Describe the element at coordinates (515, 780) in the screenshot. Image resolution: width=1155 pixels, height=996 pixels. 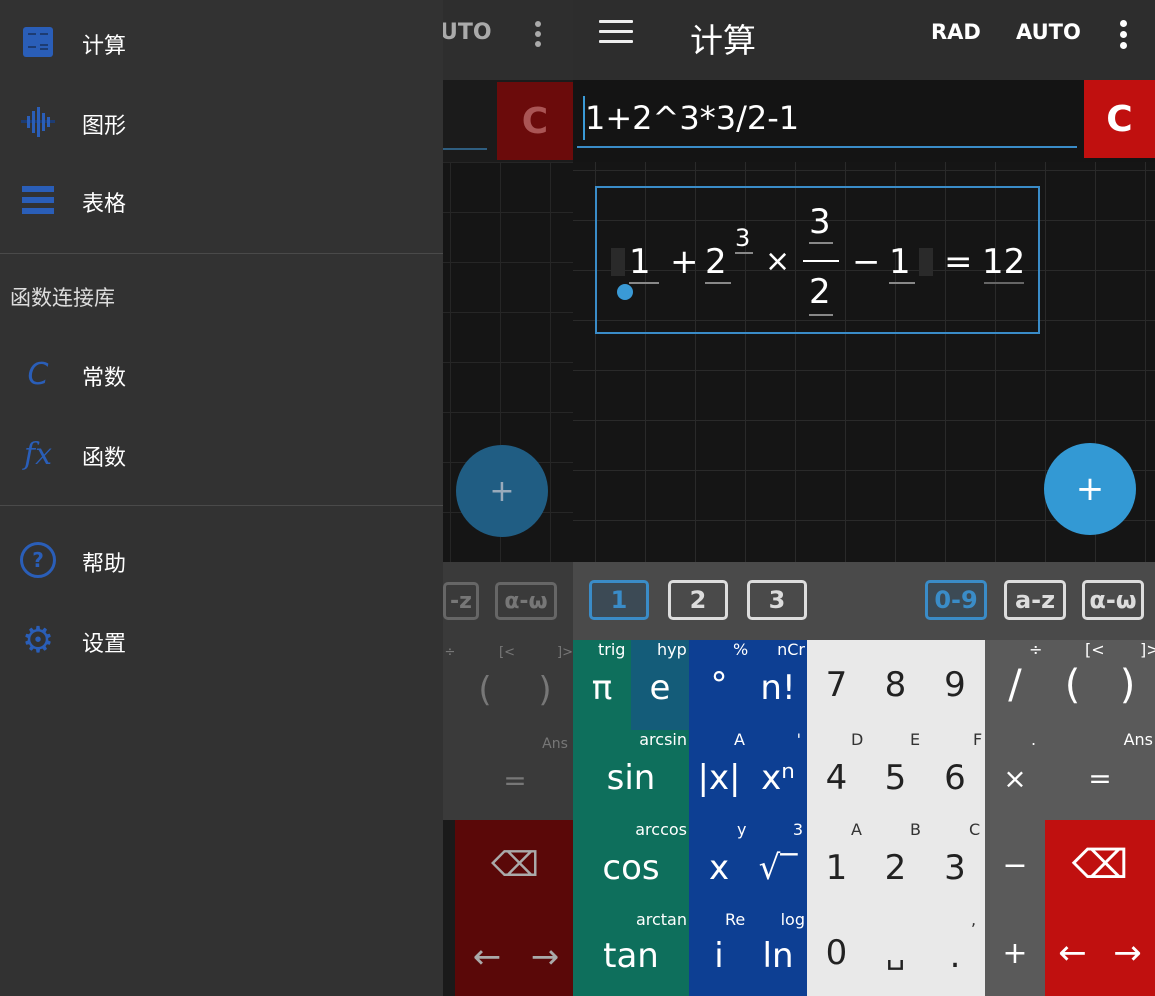
I see `ghost-equals: =` at that location.